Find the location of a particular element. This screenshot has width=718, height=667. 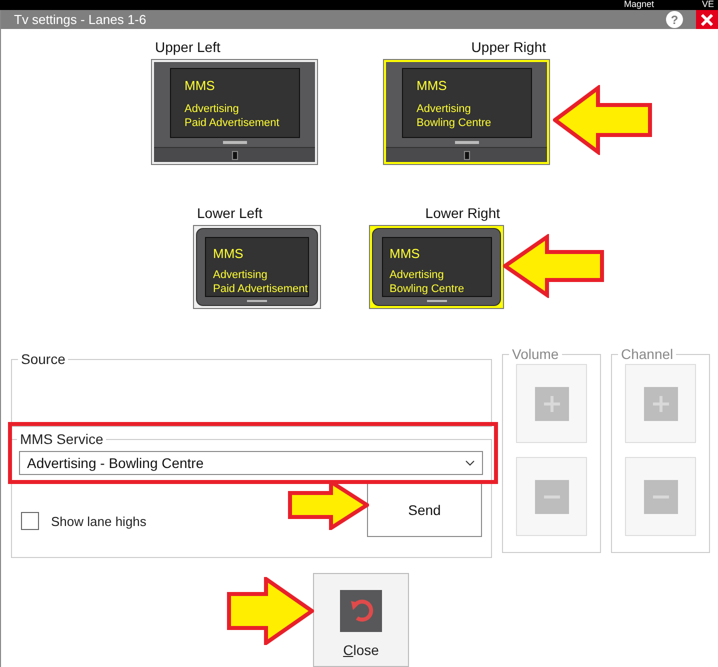

send-button: Send is located at coordinates (424, 509).